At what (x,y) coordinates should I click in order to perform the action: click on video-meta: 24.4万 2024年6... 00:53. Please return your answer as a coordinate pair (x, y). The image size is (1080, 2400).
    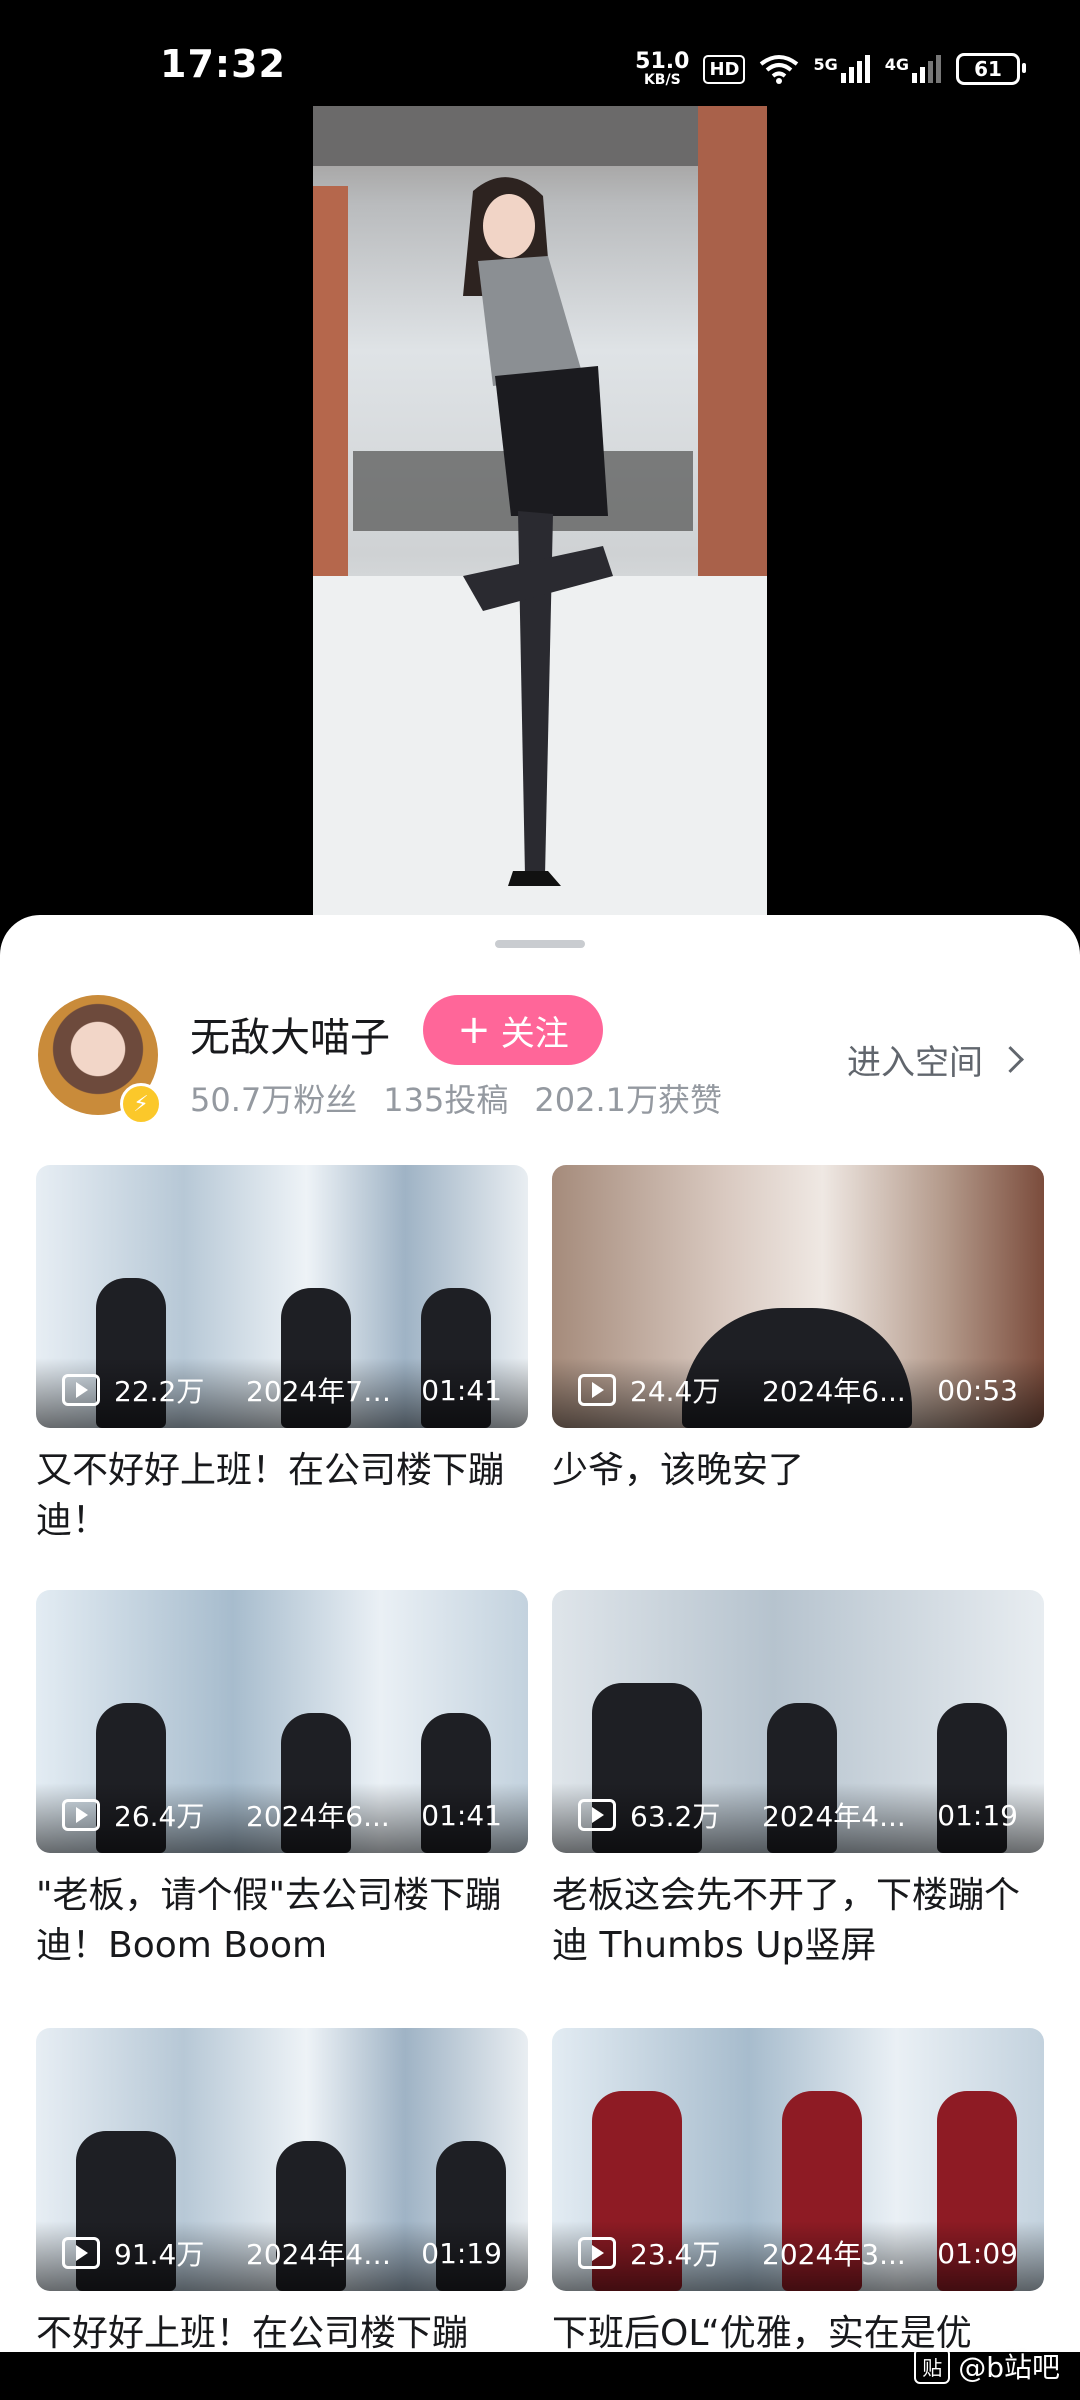
    Looking at the image, I should click on (798, 1390).